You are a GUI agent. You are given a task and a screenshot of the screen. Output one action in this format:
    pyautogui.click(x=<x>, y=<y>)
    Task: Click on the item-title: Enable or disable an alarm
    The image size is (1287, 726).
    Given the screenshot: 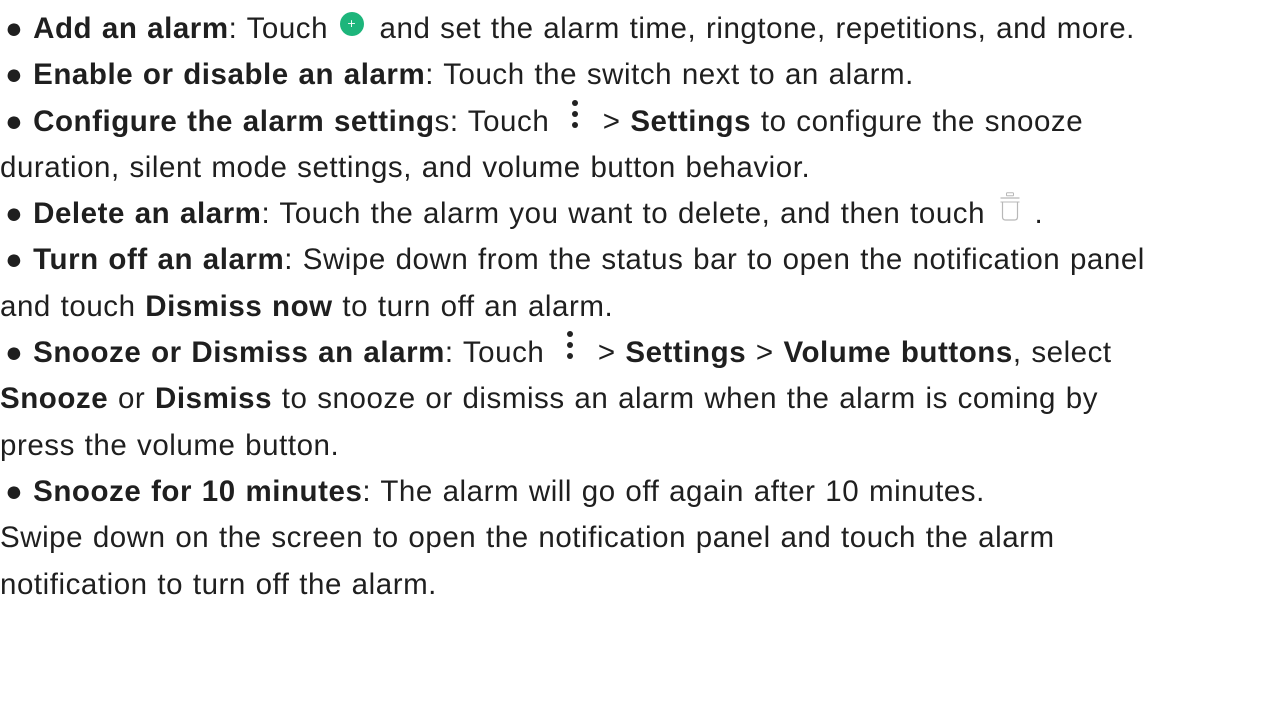 What is the action you would take?
    pyautogui.click(x=229, y=75)
    